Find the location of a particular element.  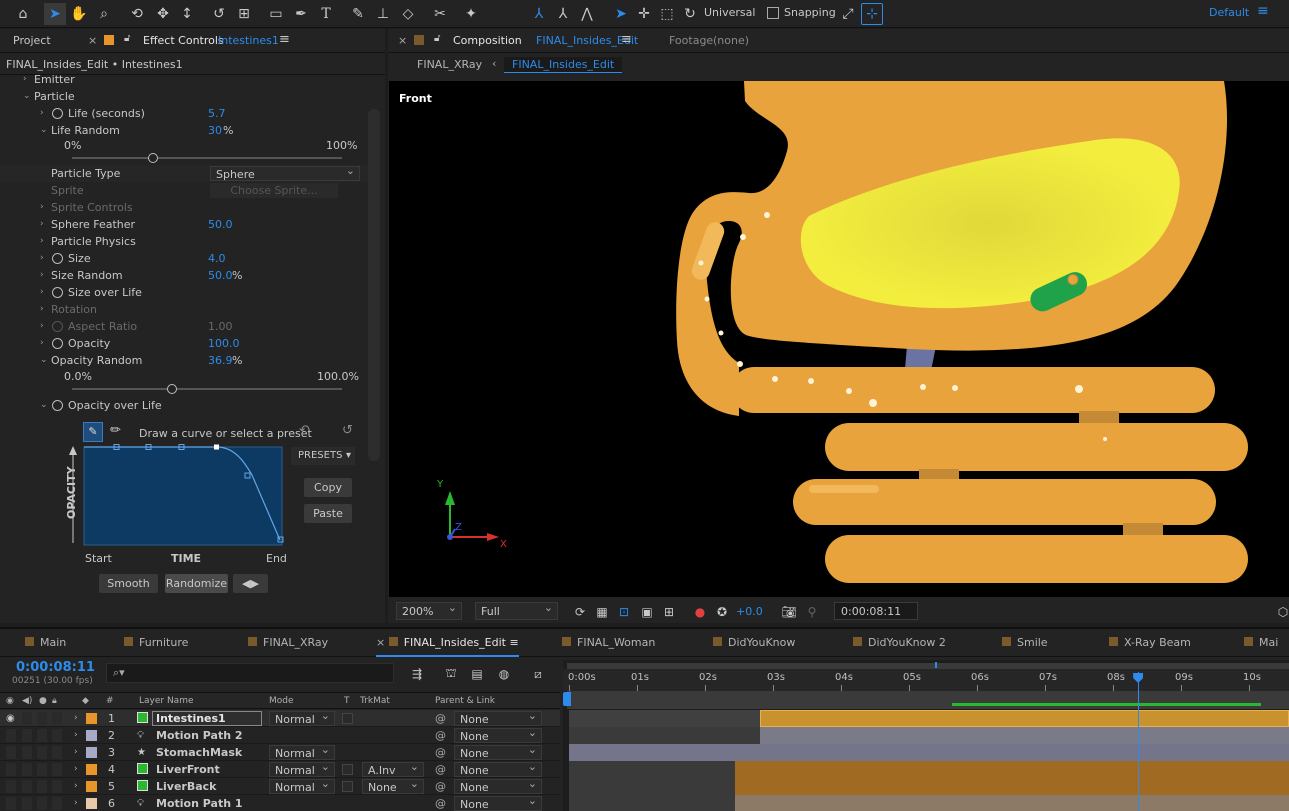

pen-icon: ✒ is located at coordinates (301, 14).